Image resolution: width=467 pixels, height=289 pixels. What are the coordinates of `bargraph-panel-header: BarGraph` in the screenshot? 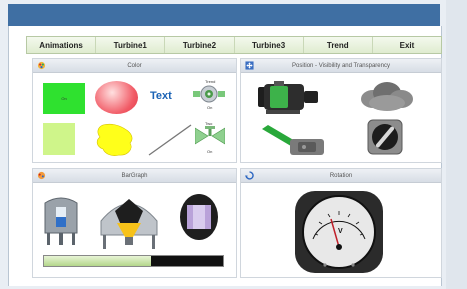 It's located at (134, 176).